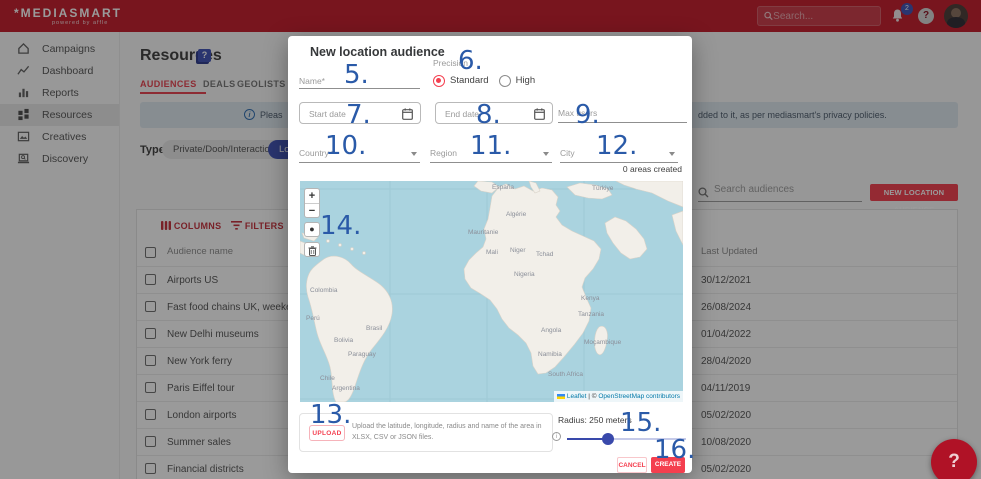  Describe the element at coordinates (525, 81) in the screenshot. I see `radio-high-label: High` at that location.